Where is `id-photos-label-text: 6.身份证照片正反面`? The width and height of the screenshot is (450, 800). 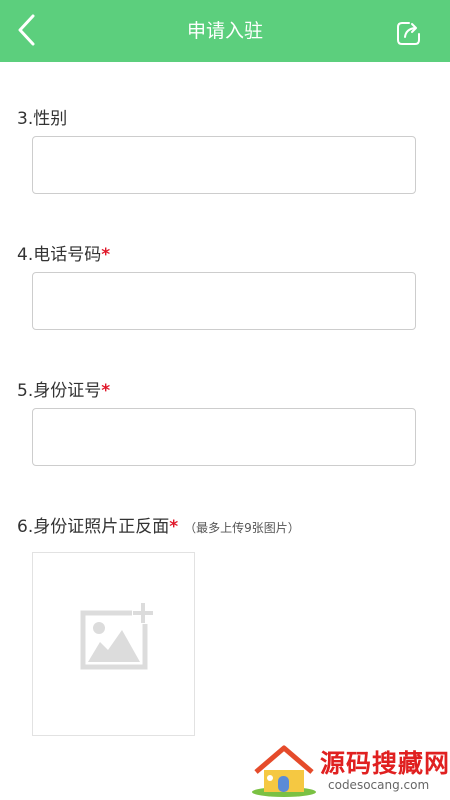
id-photos-label-text: 6.身份证照片正反面 is located at coordinates (93, 527).